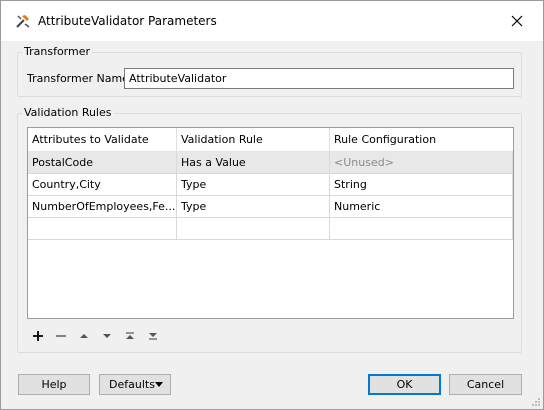 The image size is (544, 410). Describe the element at coordinates (253, 140) in the screenshot. I see `column-header-rule: Validation Rule` at that location.